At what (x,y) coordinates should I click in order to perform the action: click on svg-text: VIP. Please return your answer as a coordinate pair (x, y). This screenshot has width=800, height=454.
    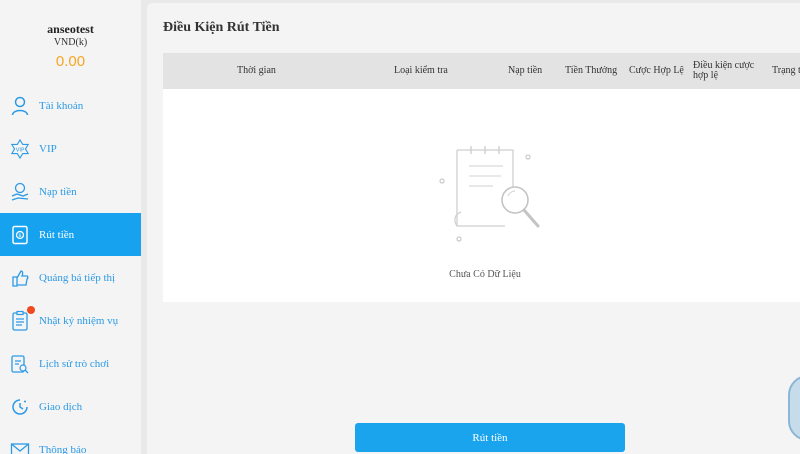
    Looking at the image, I should click on (20, 150).